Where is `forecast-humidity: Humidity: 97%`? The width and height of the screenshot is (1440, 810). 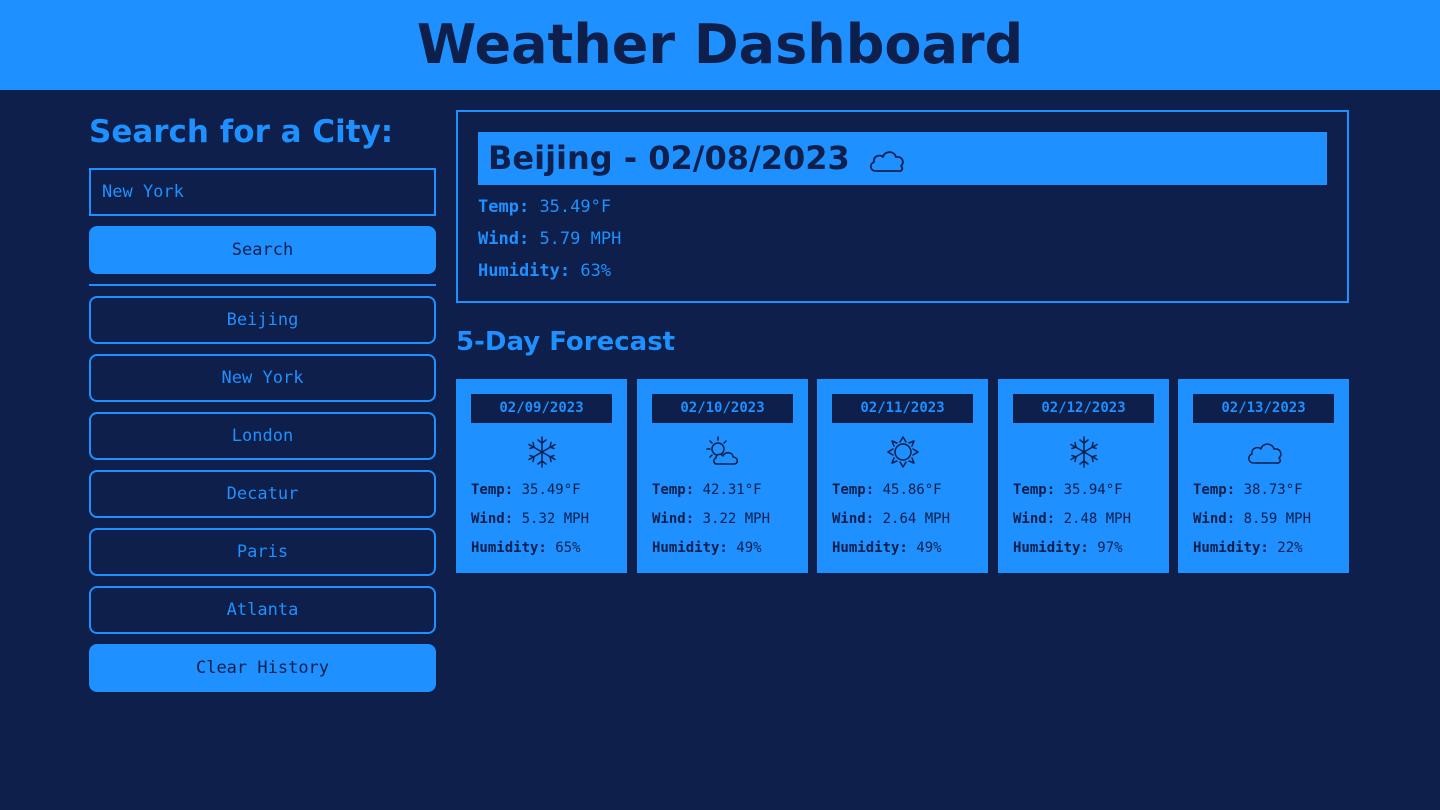 forecast-humidity: Humidity: 97% is located at coordinates (1068, 548).